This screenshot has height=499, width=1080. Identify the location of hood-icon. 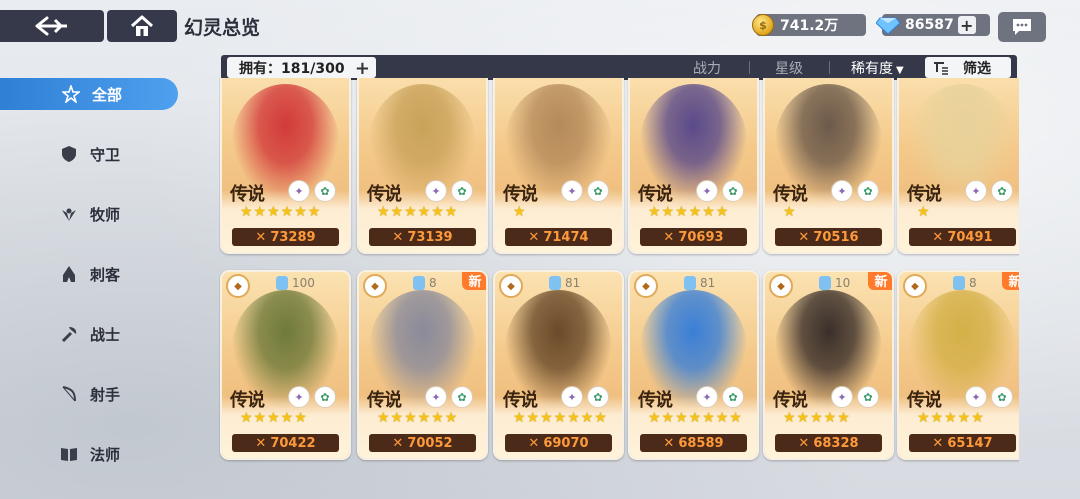
(69, 274).